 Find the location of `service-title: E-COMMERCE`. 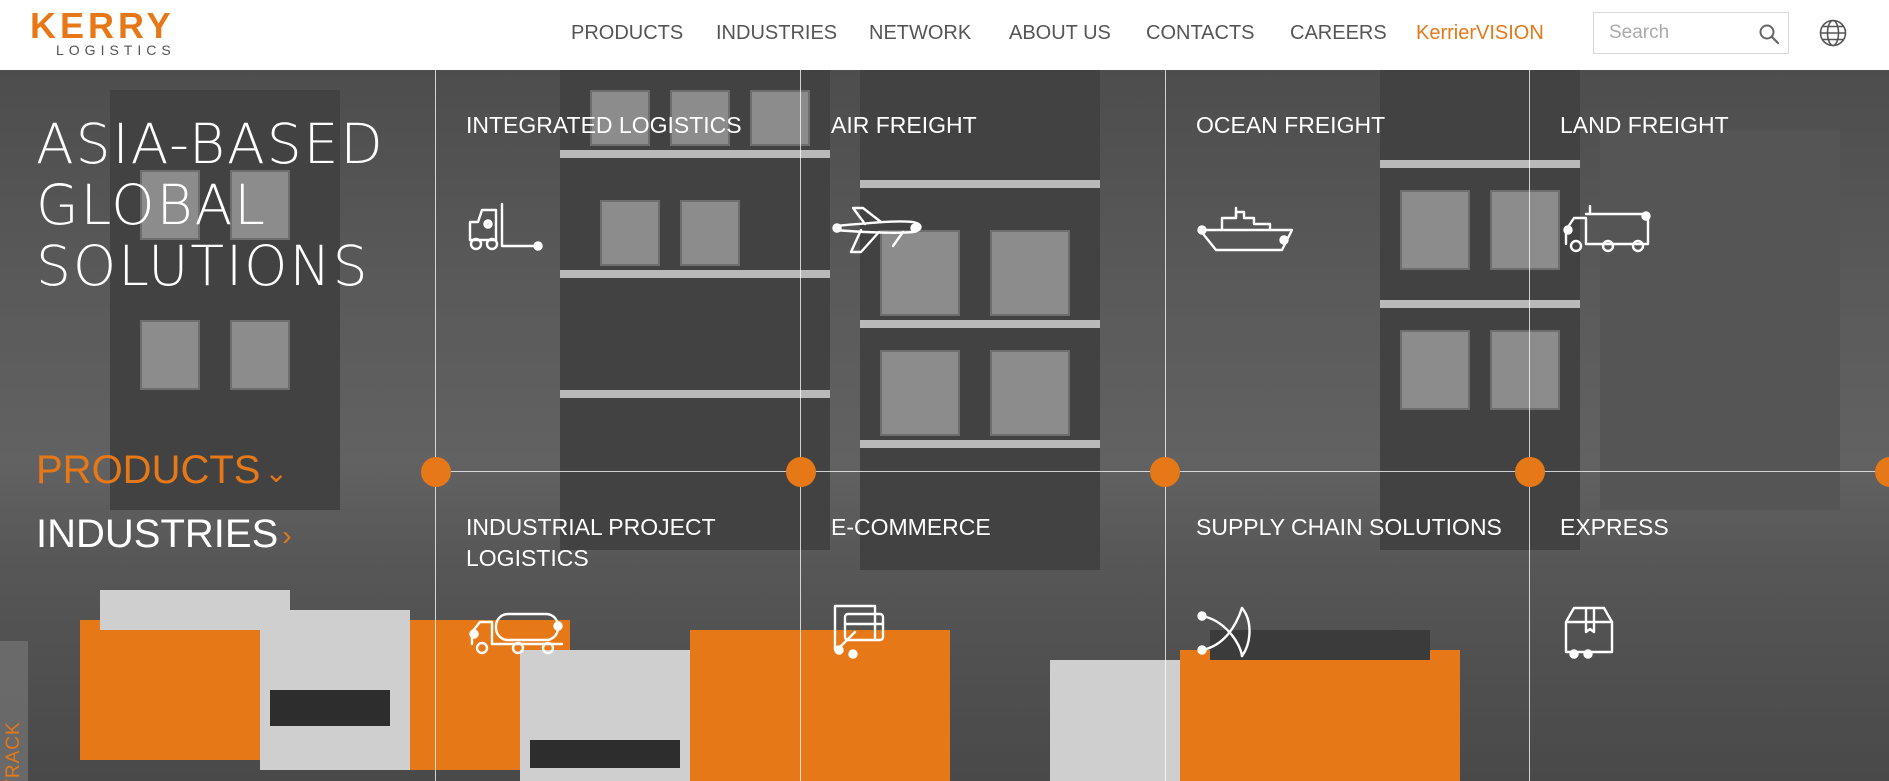

service-title: E-COMMERCE is located at coordinates (911, 527).